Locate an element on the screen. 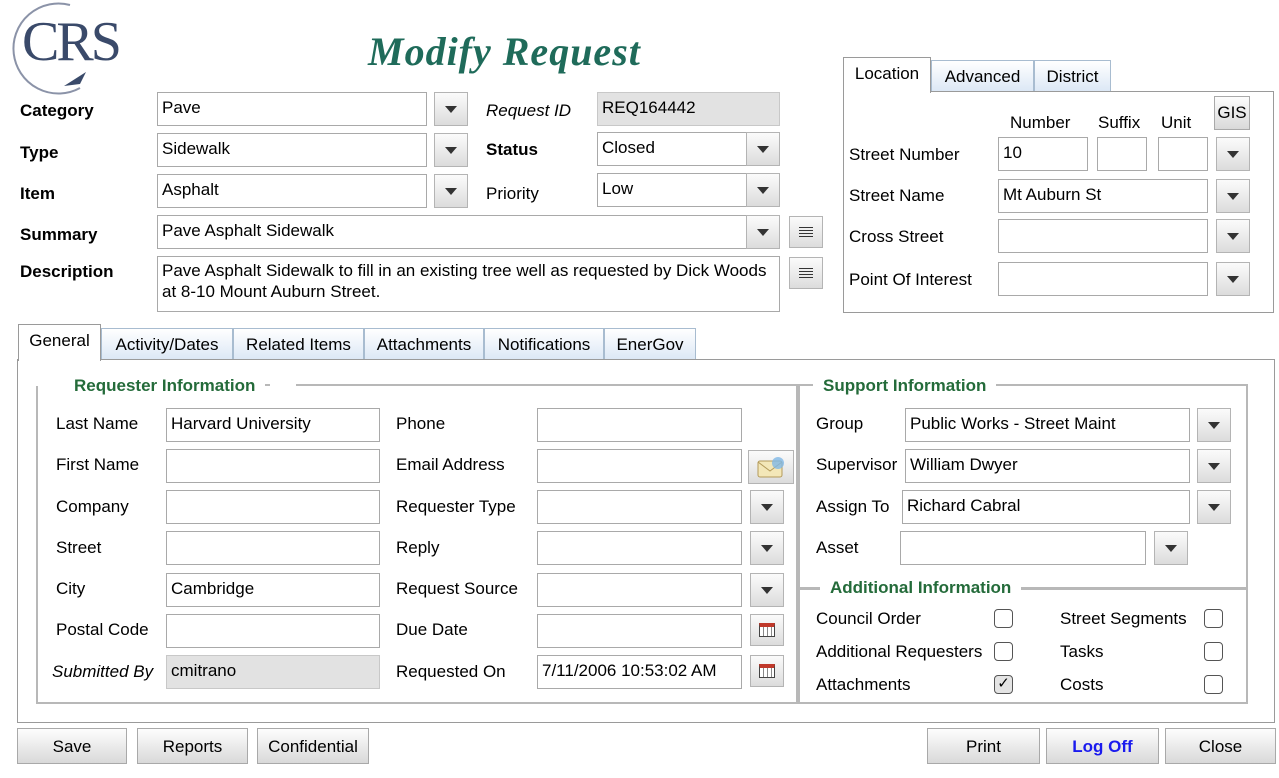 This screenshot has height=778, width=1279. request-source-label: Request Source is located at coordinates (457, 588).